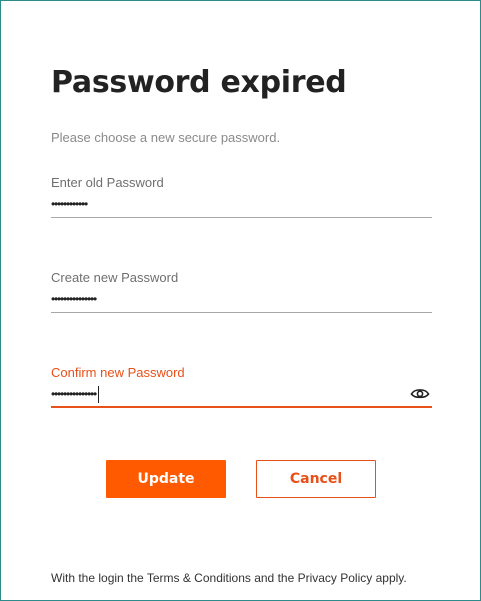  I want to click on eye-icon, so click(420, 393).